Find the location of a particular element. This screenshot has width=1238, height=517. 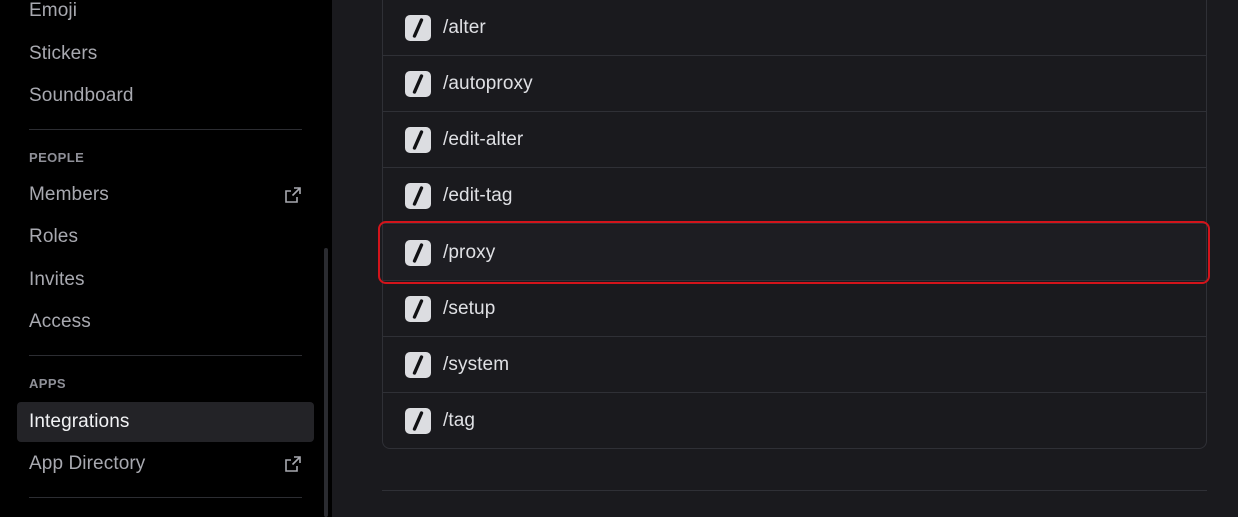

sidebar-item-label: Members is located at coordinates (69, 194).